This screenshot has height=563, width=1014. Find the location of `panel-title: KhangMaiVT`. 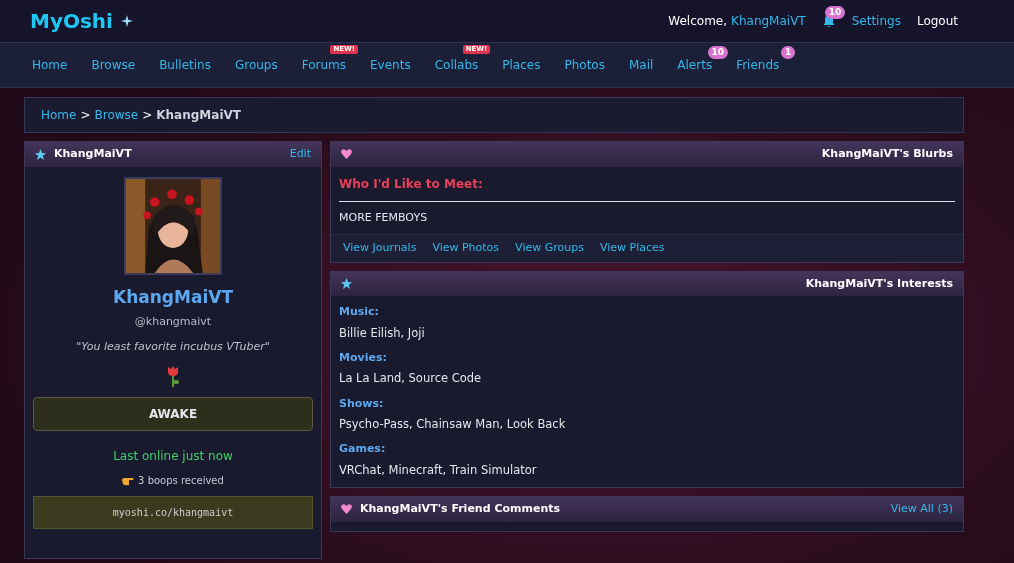

panel-title: KhangMaiVT is located at coordinates (93, 154).